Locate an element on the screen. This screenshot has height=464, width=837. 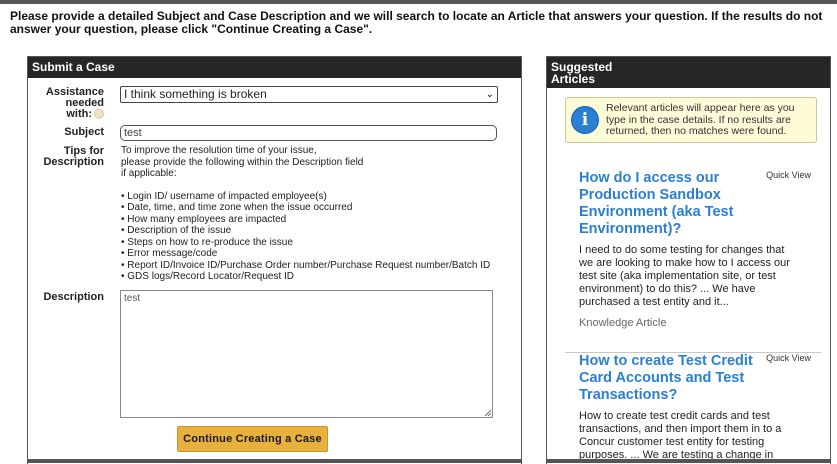
tip-item: • How many employees are impacted is located at coordinates (204, 219).